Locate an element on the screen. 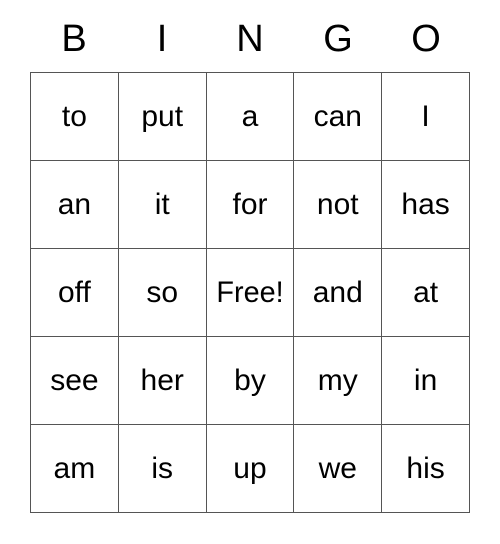 The width and height of the screenshot is (500, 544). bingo-cell-text: for is located at coordinates (250, 204).